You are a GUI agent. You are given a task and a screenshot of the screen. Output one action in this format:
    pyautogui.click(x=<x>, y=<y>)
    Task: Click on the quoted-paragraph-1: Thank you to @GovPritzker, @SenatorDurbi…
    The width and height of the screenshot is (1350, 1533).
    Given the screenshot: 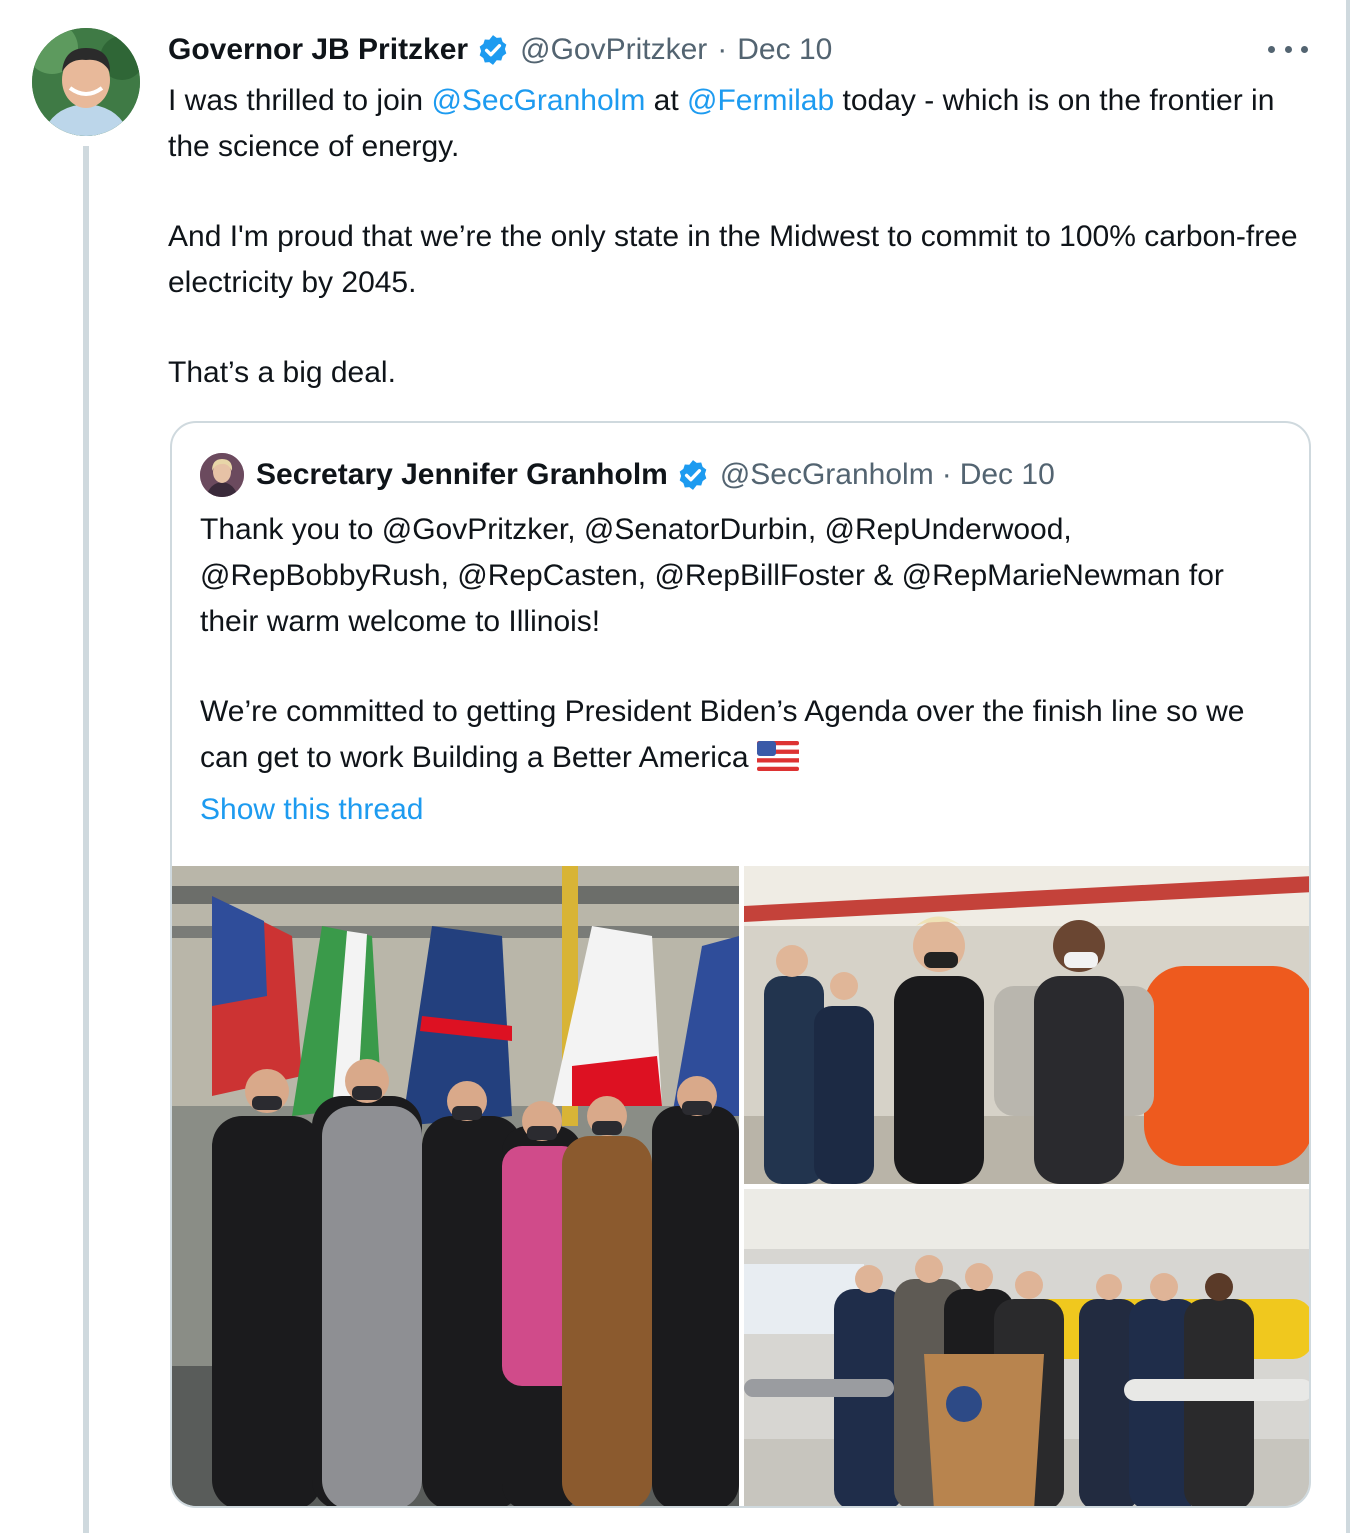 What is the action you would take?
    pyautogui.click(x=712, y=575)
    